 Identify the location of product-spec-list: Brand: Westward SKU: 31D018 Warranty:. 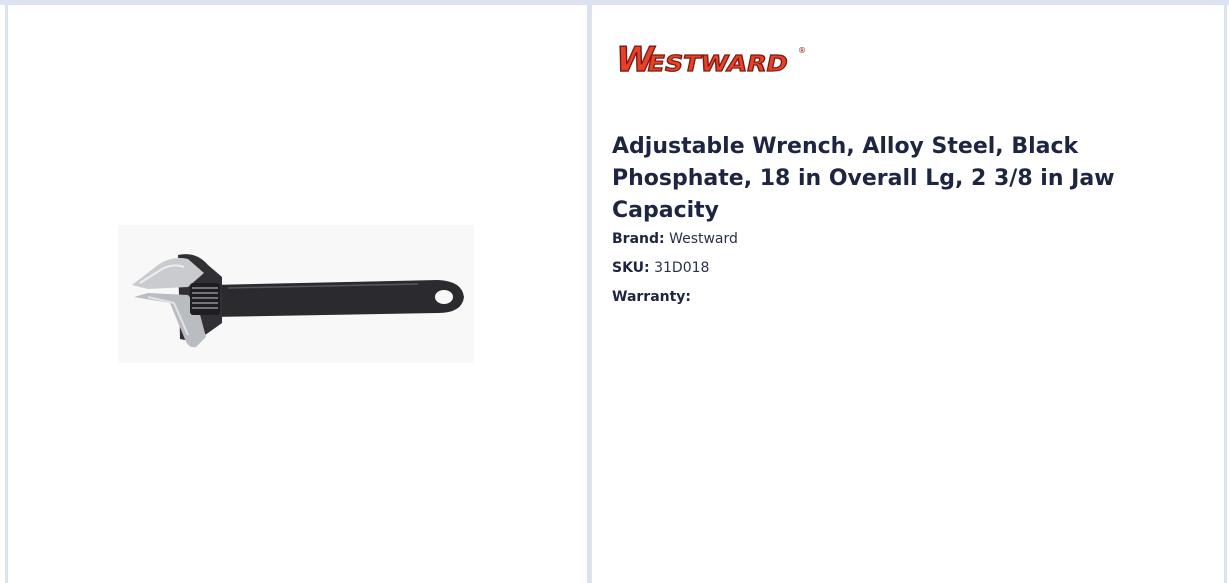
(862, 274).